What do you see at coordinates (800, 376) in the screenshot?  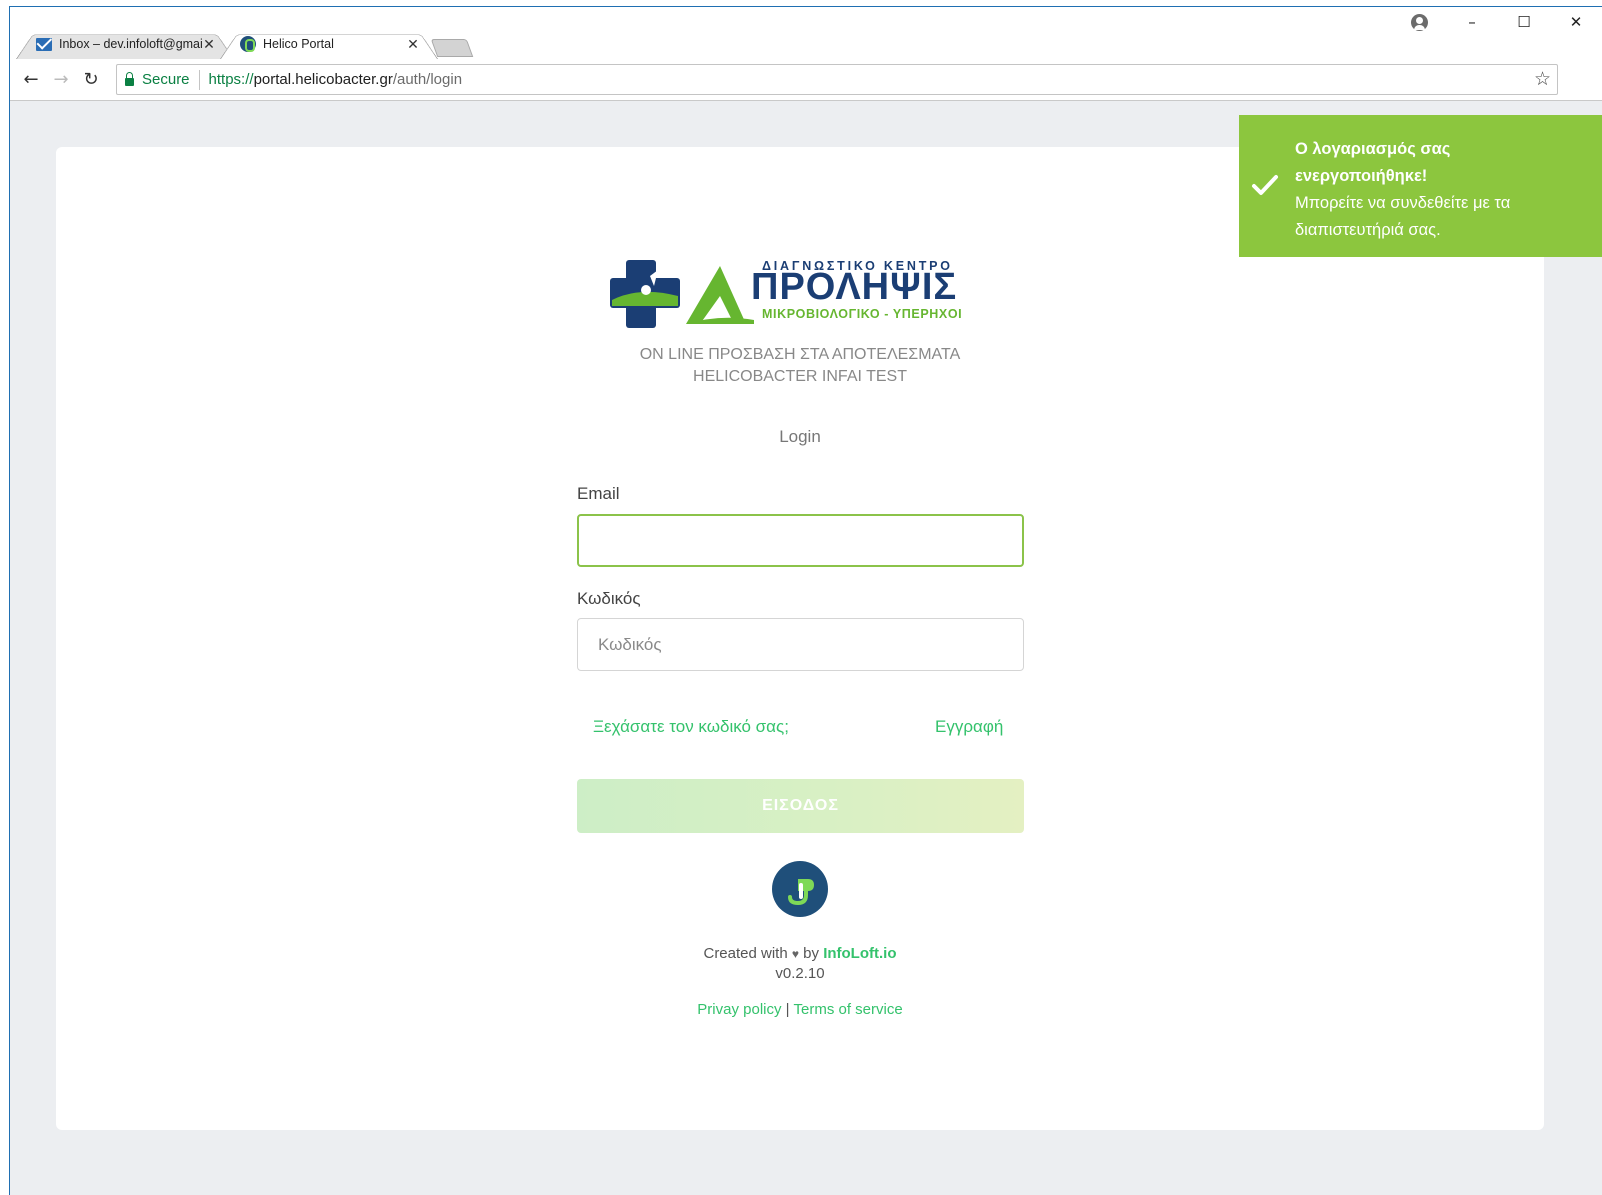 I see `subtitle-line-2: HELICOBACTER INFAI TEST` at bounding box center [800, 376].